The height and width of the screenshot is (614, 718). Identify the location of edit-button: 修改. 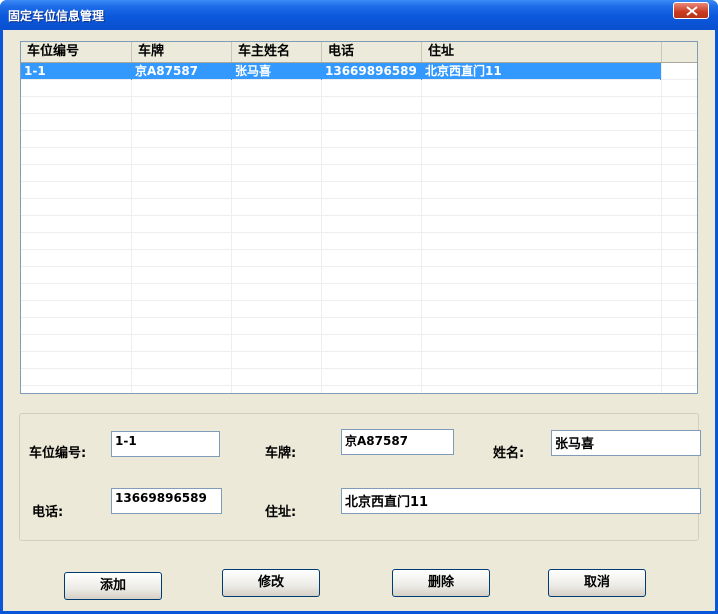
(271, 583).